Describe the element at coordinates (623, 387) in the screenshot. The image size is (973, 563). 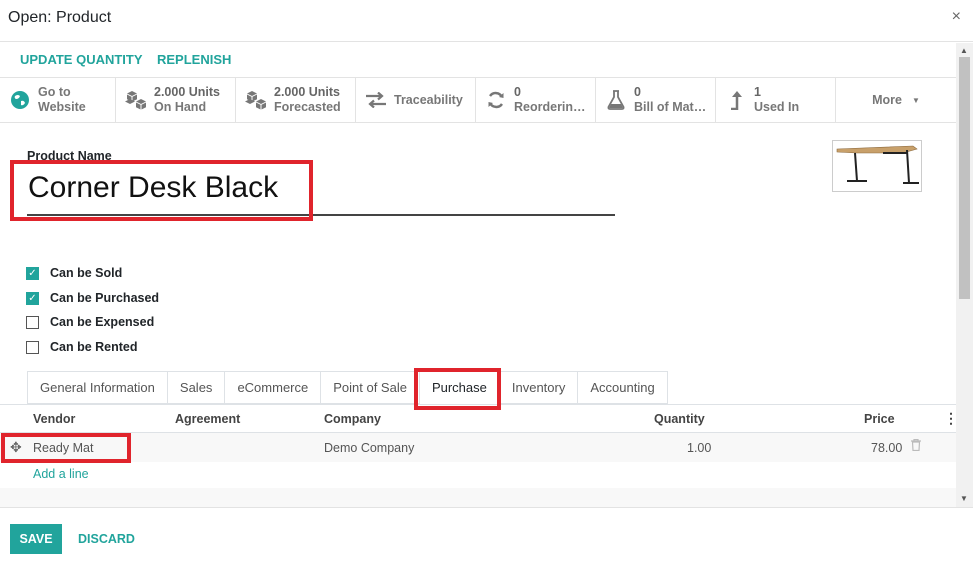
I see `tab-accounting: Accounting` at that location.